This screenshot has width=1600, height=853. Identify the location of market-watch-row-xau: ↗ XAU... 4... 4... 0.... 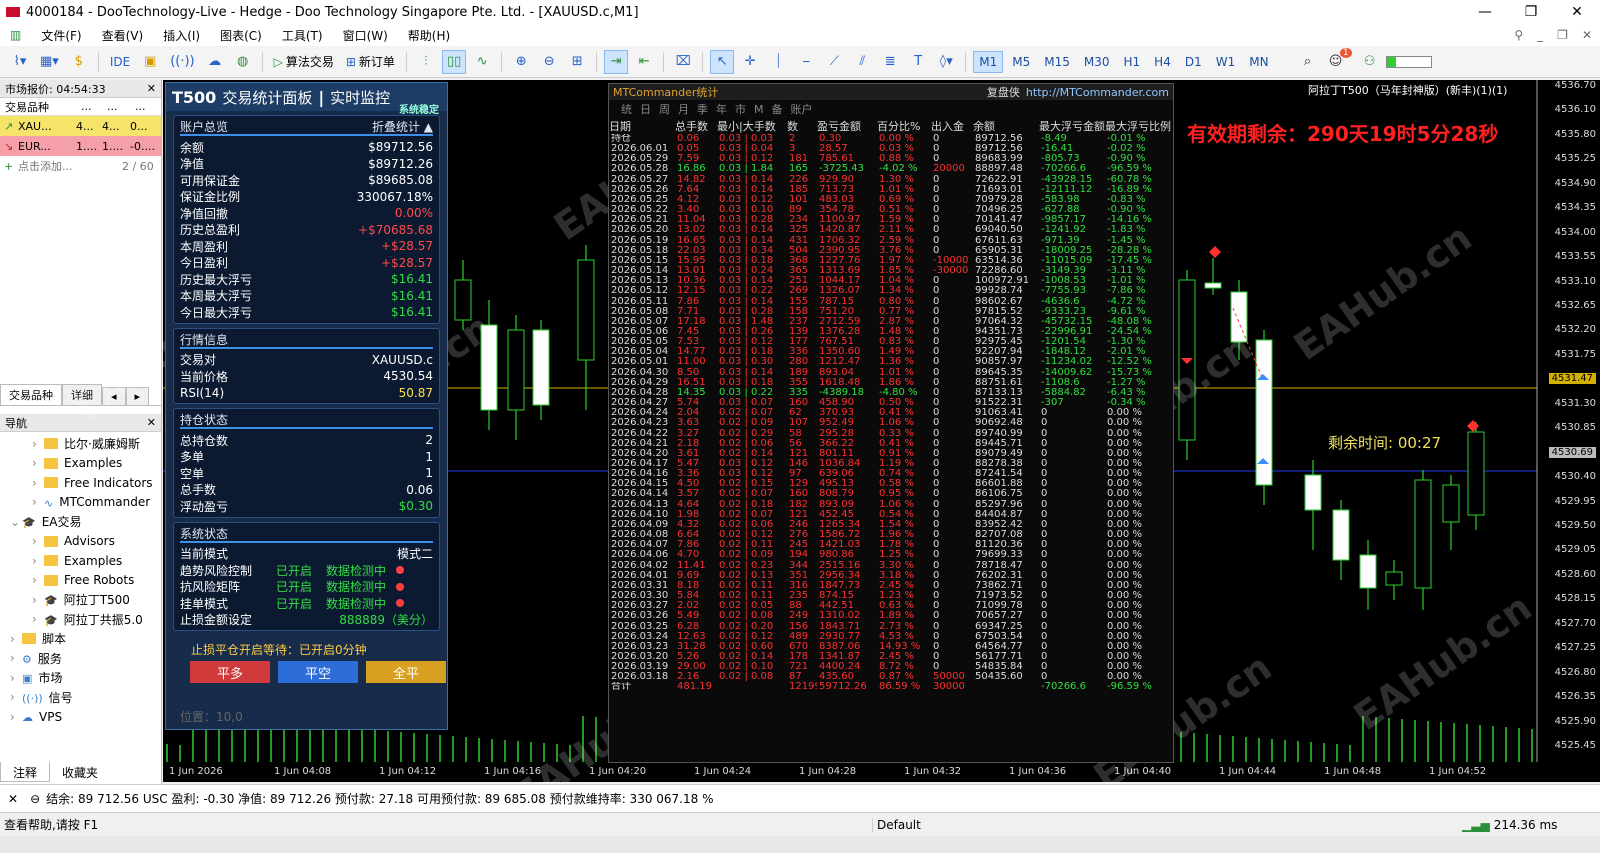
(80, 126).